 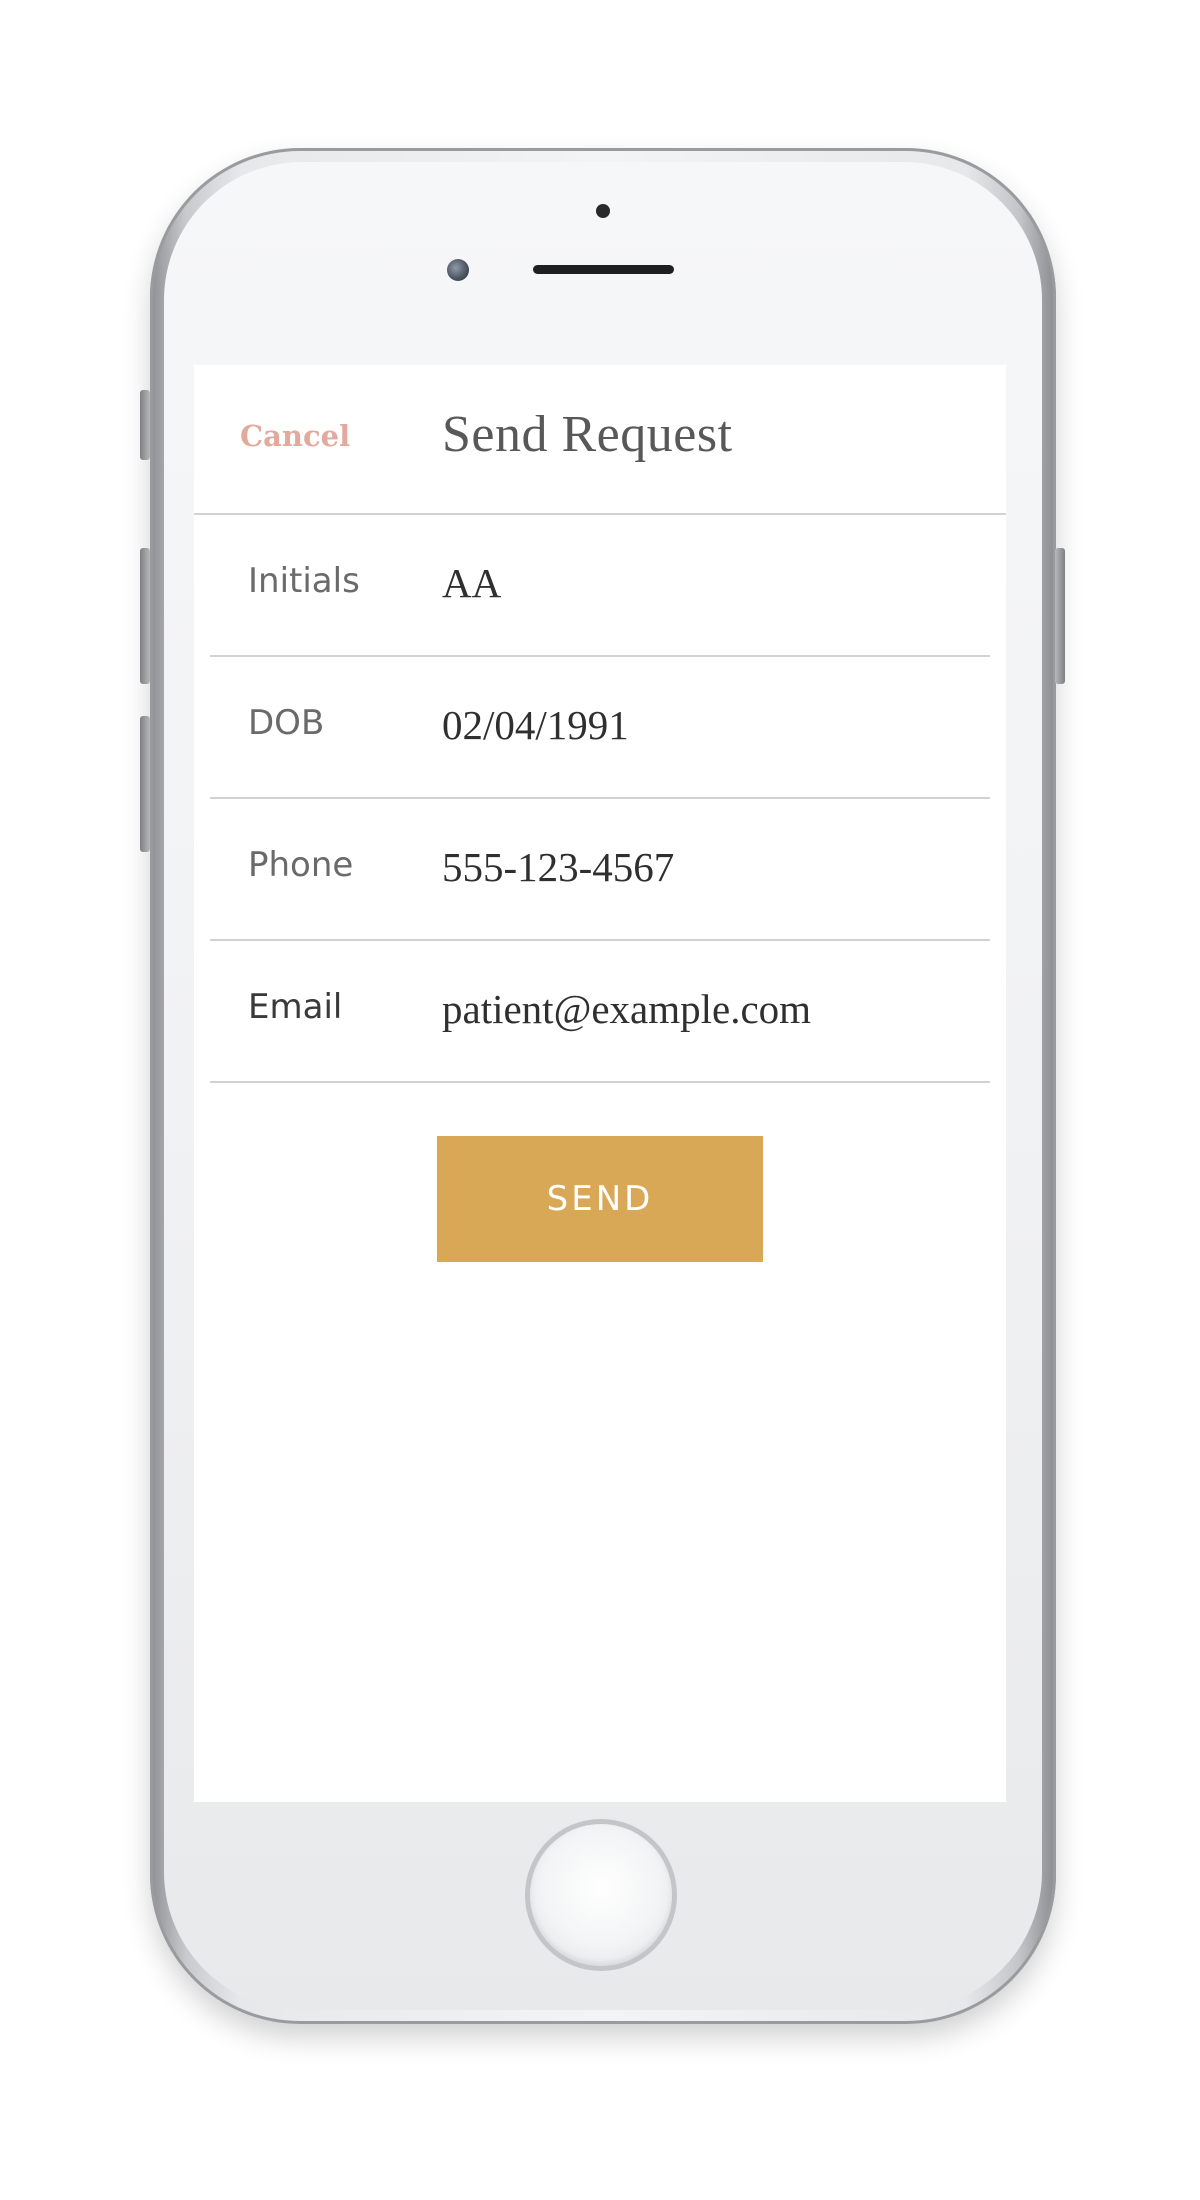 I want to click on form-row-initials: Initials AA, so click(x=600, y=586).